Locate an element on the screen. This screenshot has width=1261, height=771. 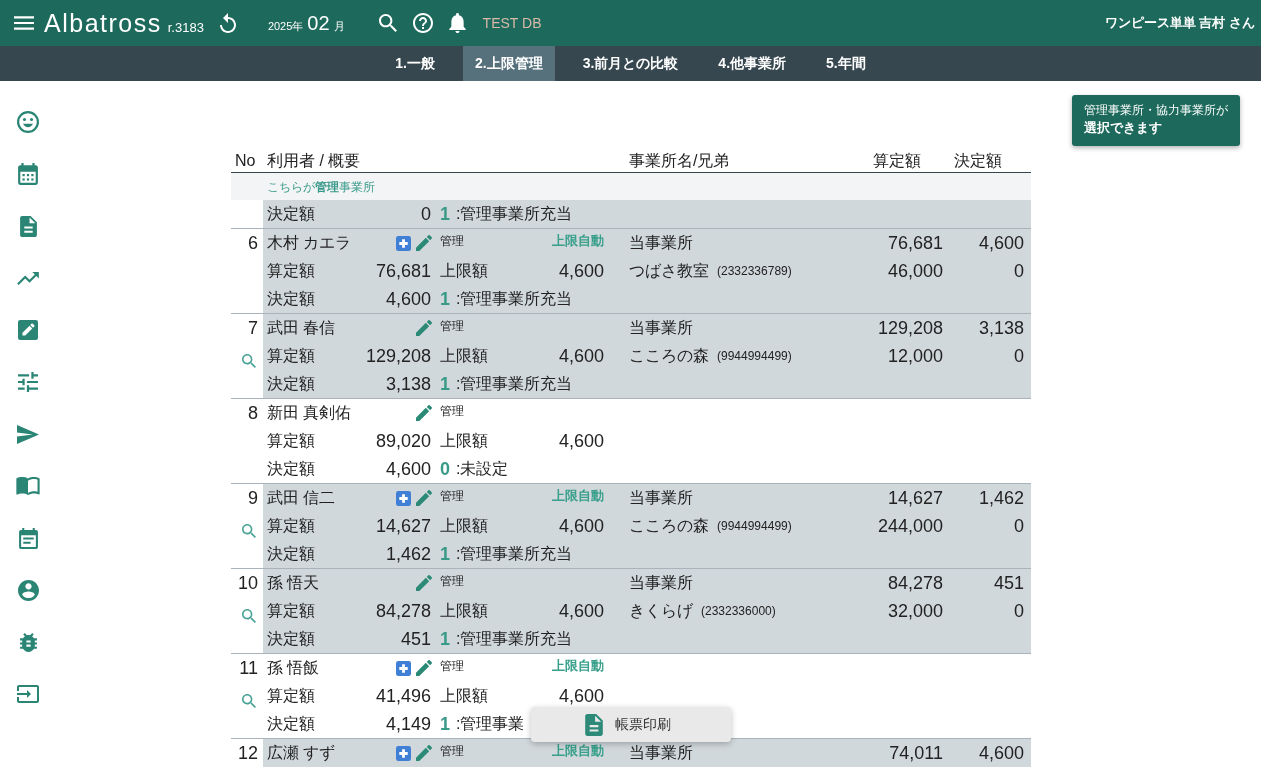
bell-icon is located at coordinates (457, 23).